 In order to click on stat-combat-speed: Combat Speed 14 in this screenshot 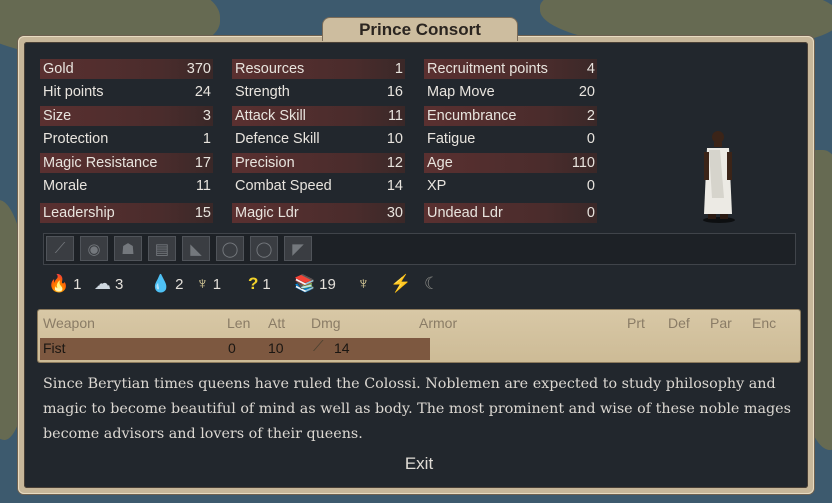, I will do `click(318, 186)`.